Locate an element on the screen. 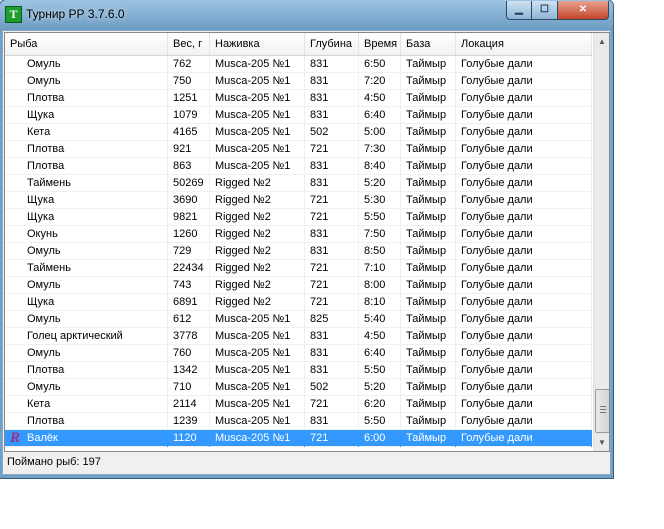 This screenshot has width=664, height=529. cell-fish: Окунь is located at coordinates (86, 234).